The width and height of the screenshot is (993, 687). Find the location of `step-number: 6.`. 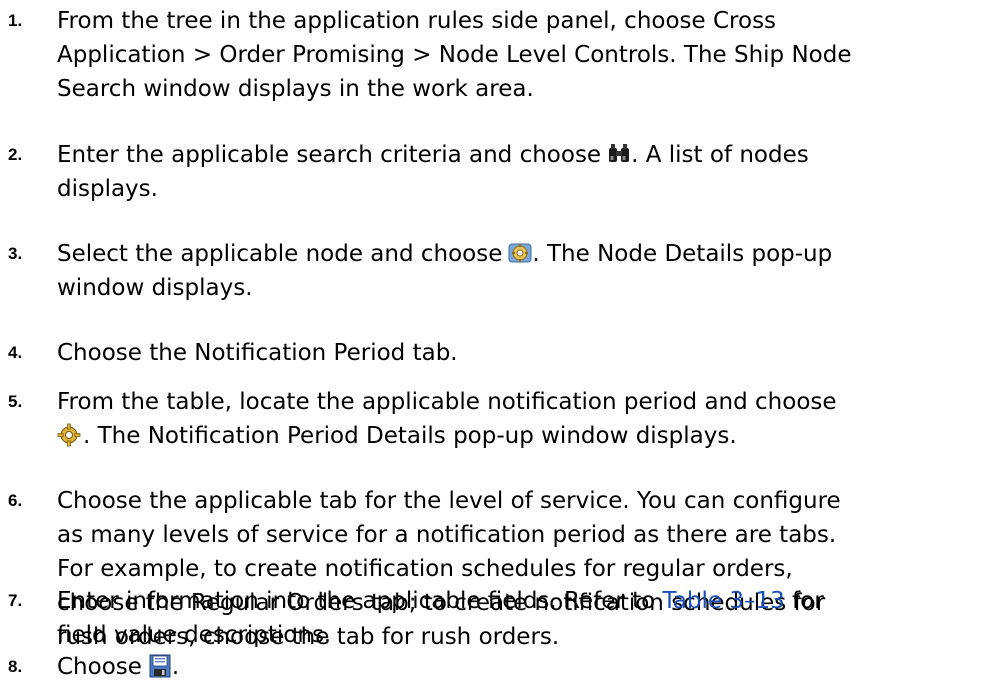

step-number: 6. is located at coordinates (15, 500).